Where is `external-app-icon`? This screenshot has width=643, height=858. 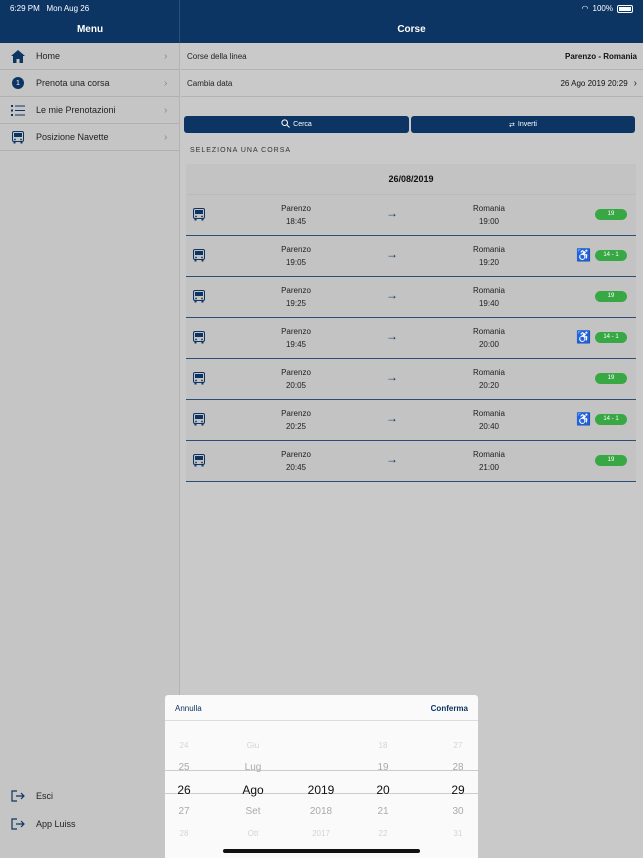 external-app-icon is located at coordinates (18, 824).